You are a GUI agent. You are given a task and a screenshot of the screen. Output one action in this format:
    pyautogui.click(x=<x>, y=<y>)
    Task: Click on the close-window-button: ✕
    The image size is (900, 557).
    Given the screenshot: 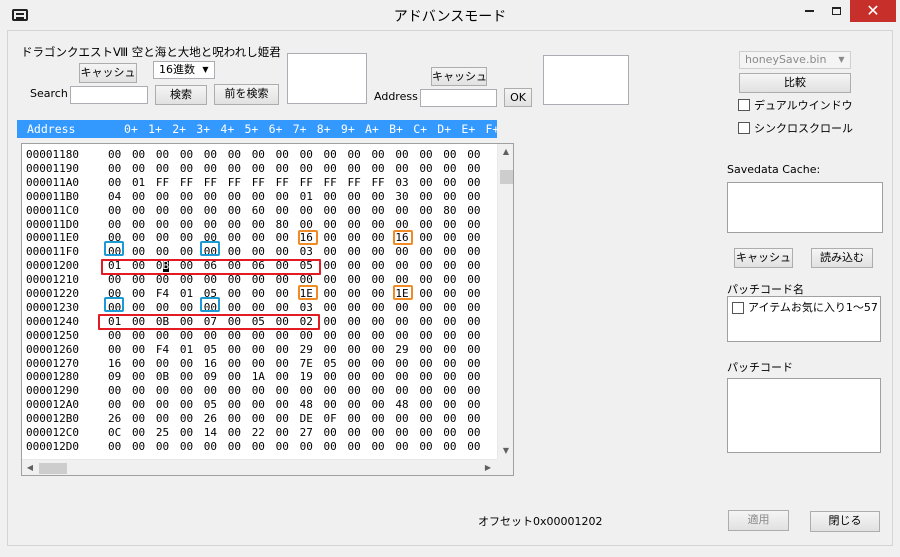 What is the action you would take?
    pyautogui.click(x=873, y=11)
    